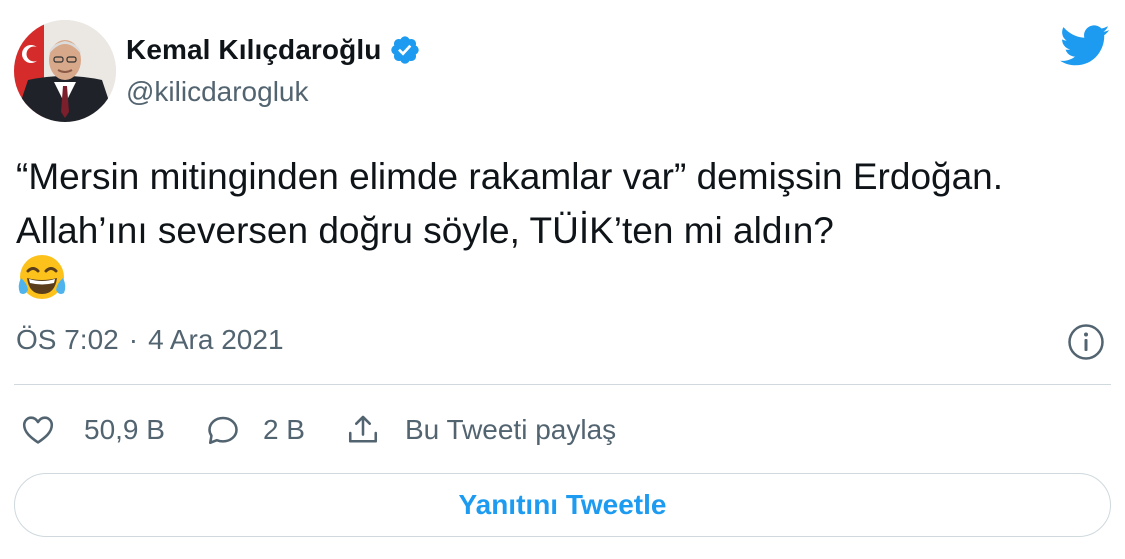 This screenshot has width=1125, height=559. What do you see at coordinates (223, 430) in the screenshot?
I see `speech-bubble-icon` at bounding box center [223, 430].